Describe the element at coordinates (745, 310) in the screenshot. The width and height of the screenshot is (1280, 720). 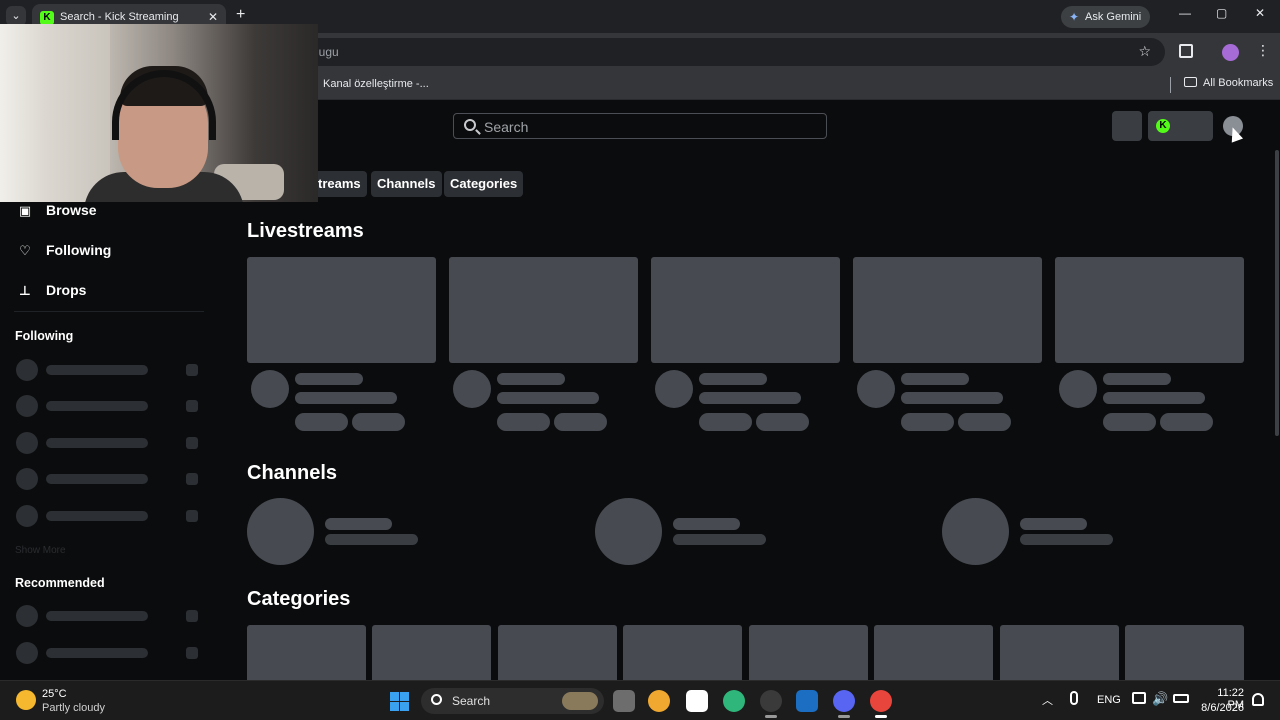
I see `stream-thumbnail-skeleton` at that location.